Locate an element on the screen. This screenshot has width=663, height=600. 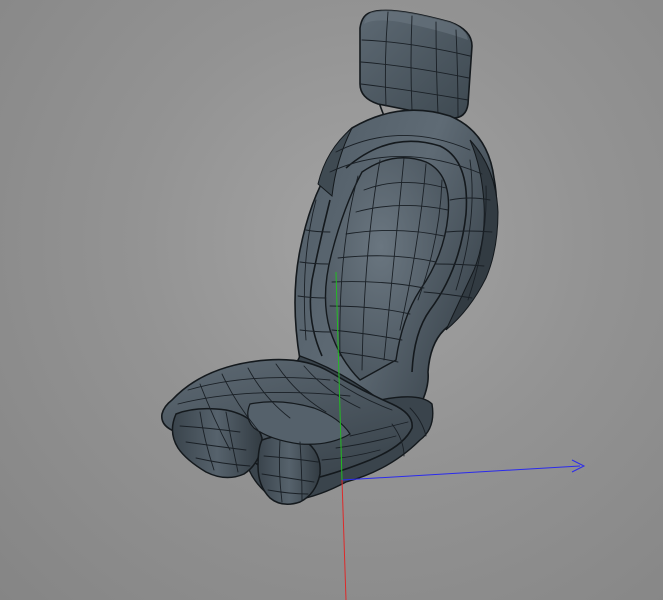
z-axis-line is located at coordinates (344, 539).